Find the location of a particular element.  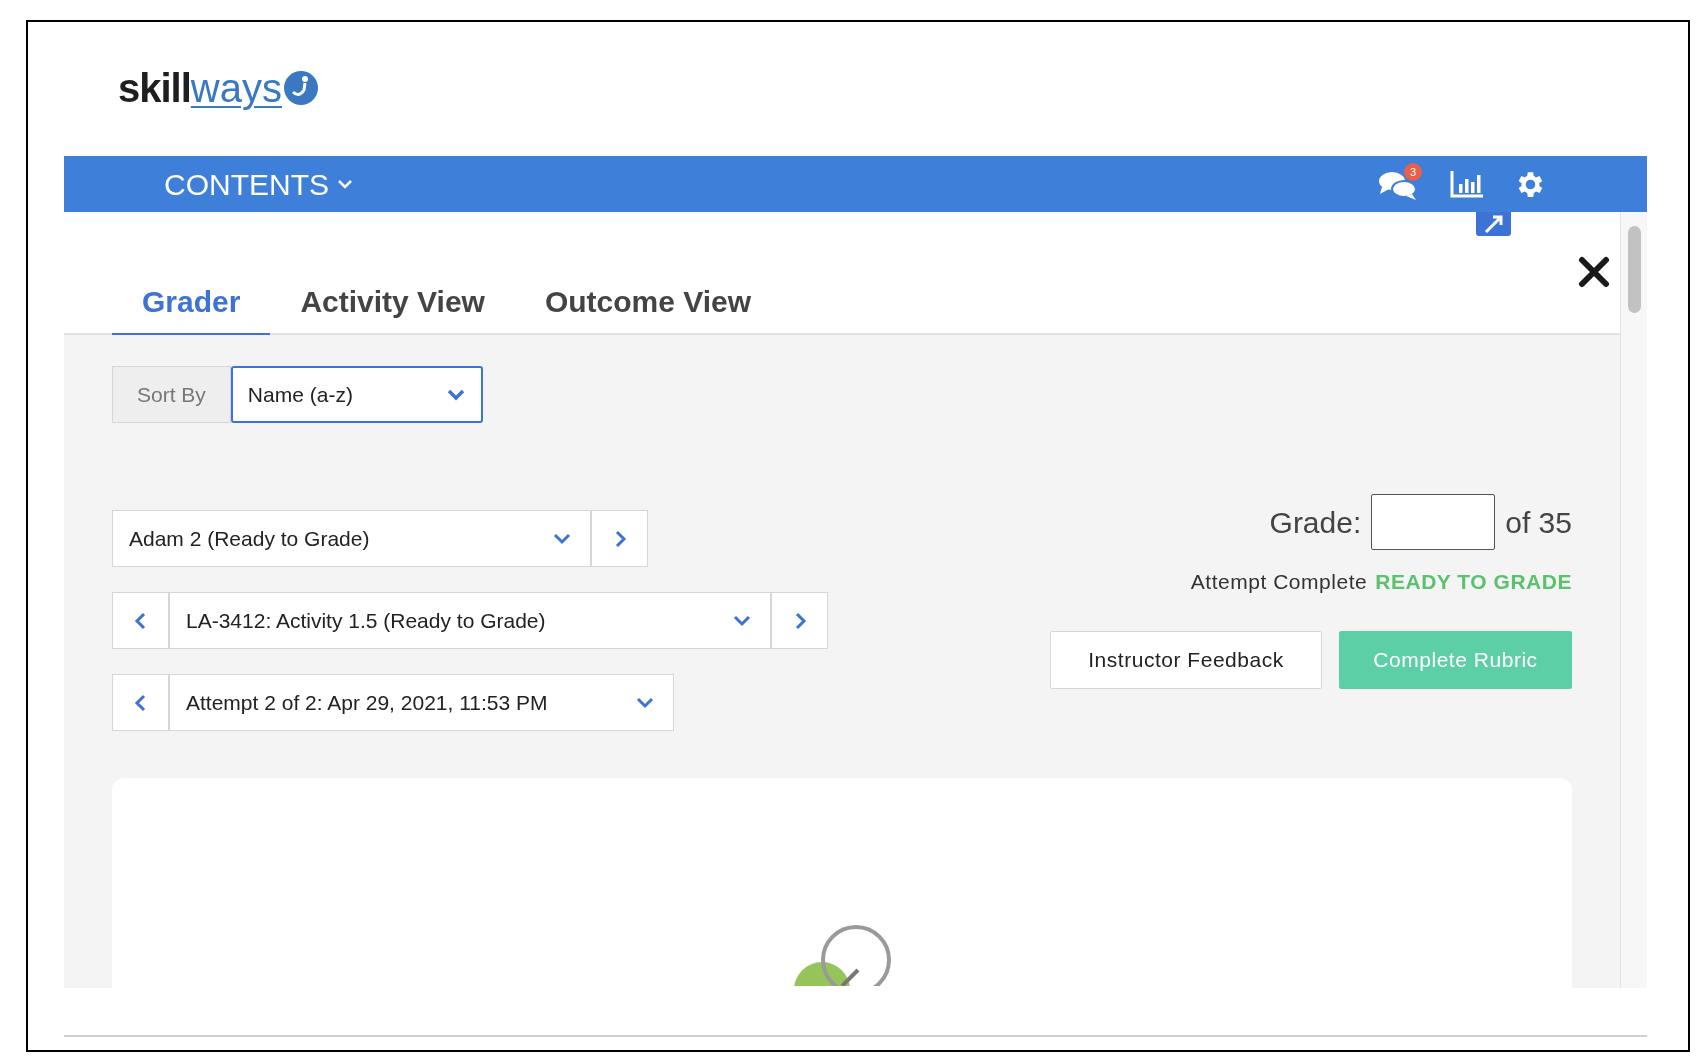

diagonal-arrow-icon is located at coordinates (1493, 224).